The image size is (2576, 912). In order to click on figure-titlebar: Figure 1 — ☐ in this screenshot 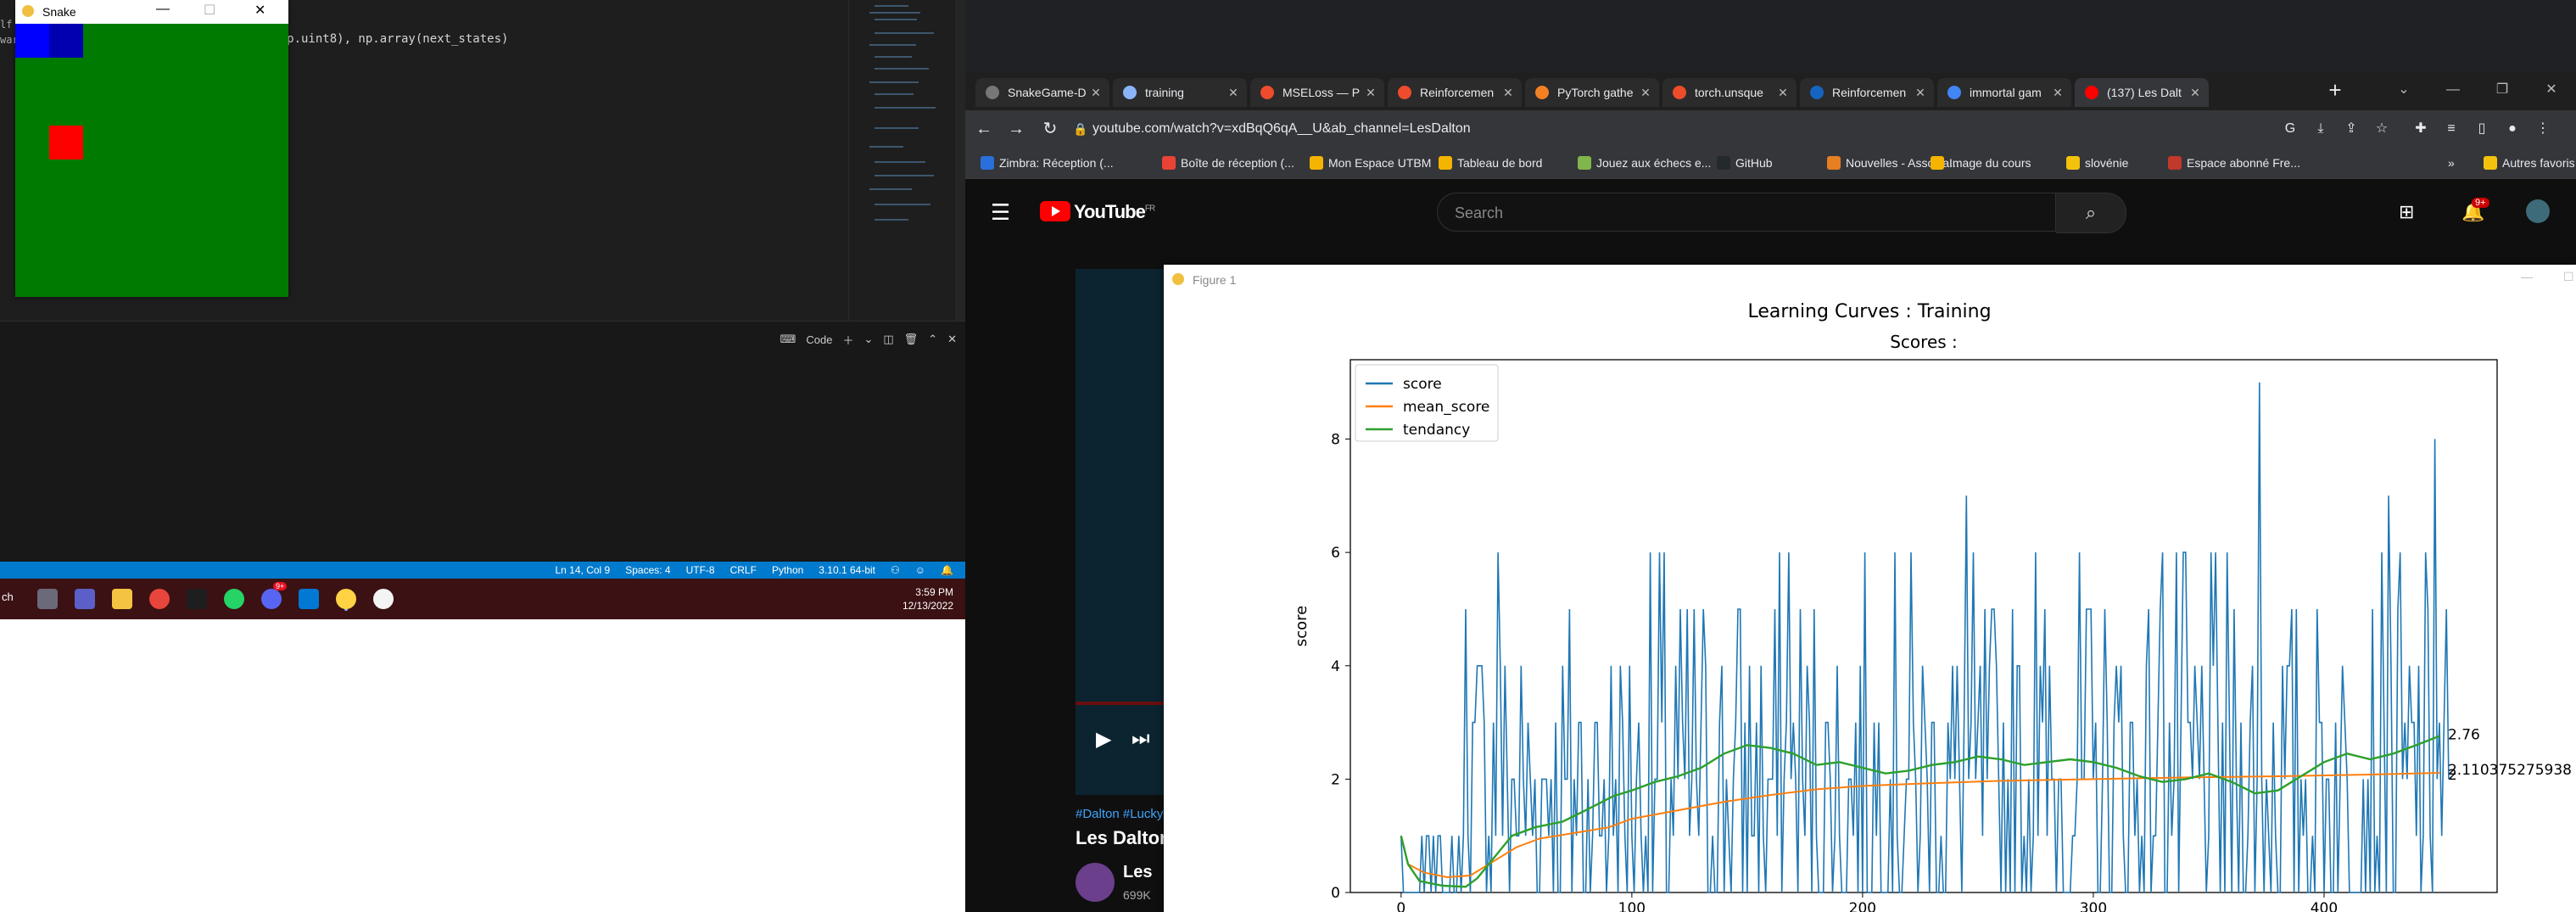, I will do `click(1870, 280)`.